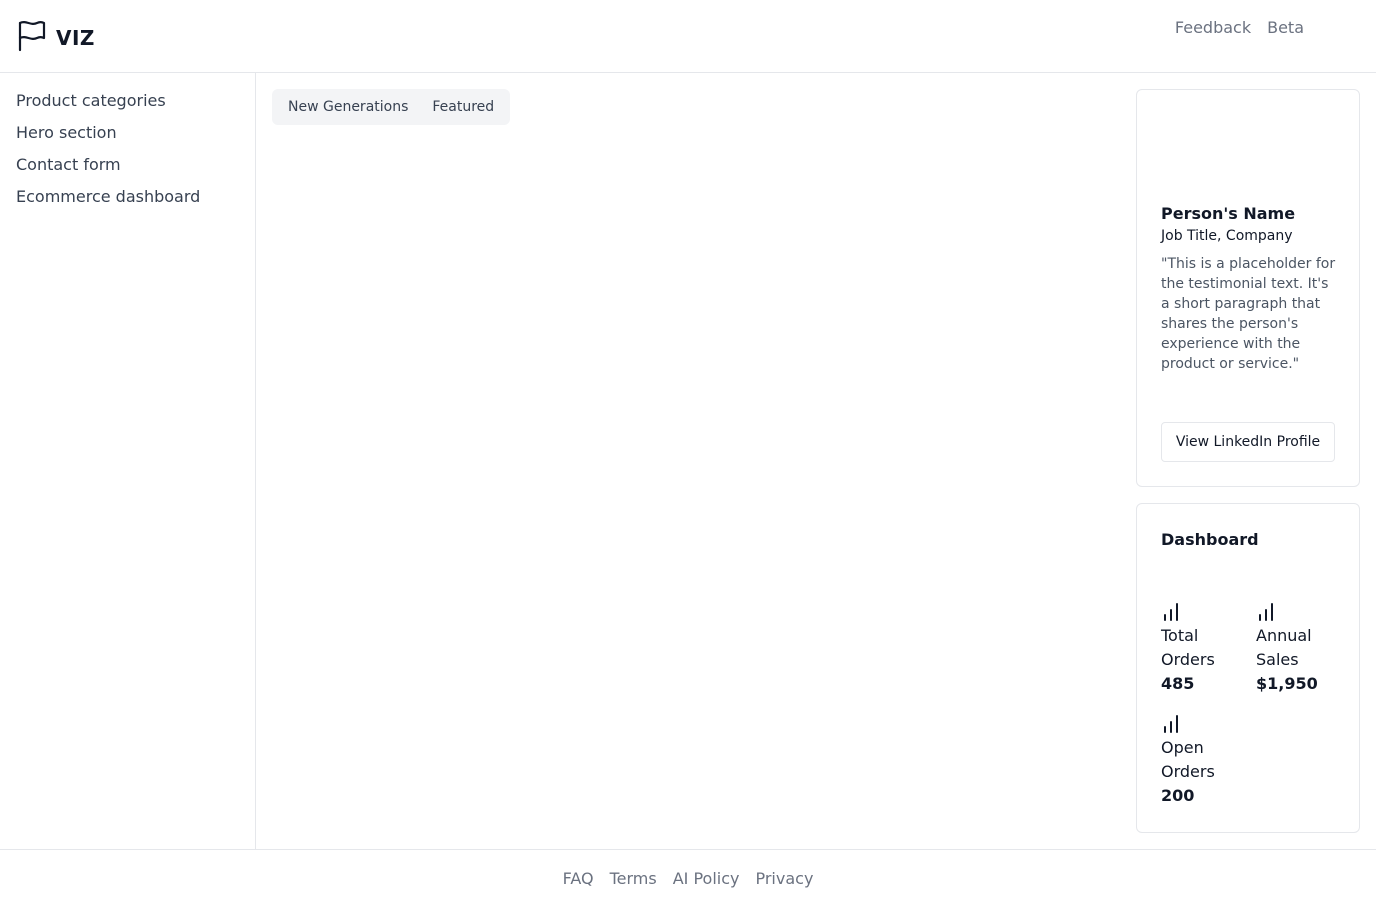 This screenshot has width=1376, height=906. What do you see at coordinates (1188, 759) in the screenshot?
I see `stat-label: Open Orders` at bounding box center [1188, 759].